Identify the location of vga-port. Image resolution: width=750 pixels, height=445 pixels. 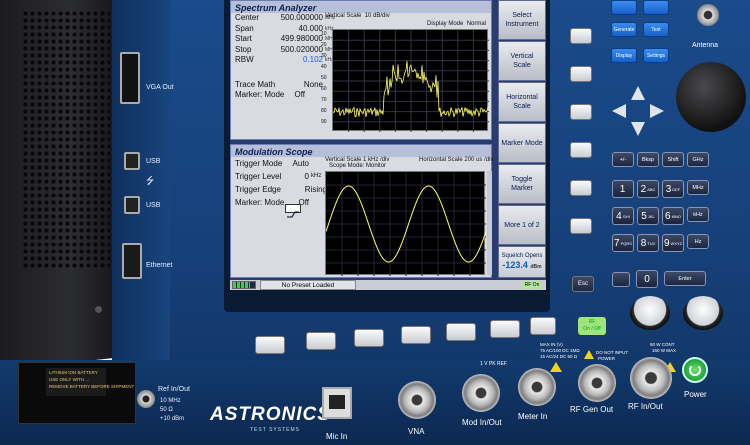
(130, 78).